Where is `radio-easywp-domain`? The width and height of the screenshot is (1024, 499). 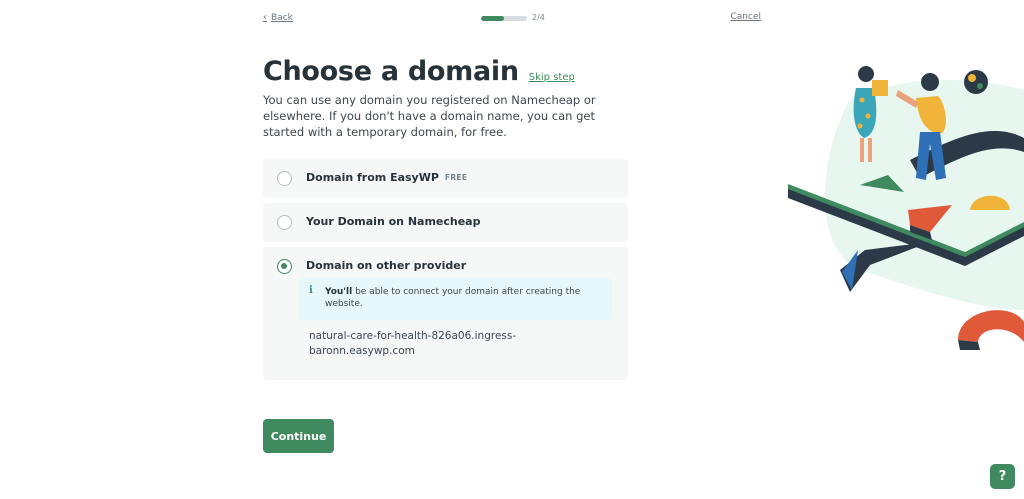
radio-easywp-domain is located at coordinates (284, 178).